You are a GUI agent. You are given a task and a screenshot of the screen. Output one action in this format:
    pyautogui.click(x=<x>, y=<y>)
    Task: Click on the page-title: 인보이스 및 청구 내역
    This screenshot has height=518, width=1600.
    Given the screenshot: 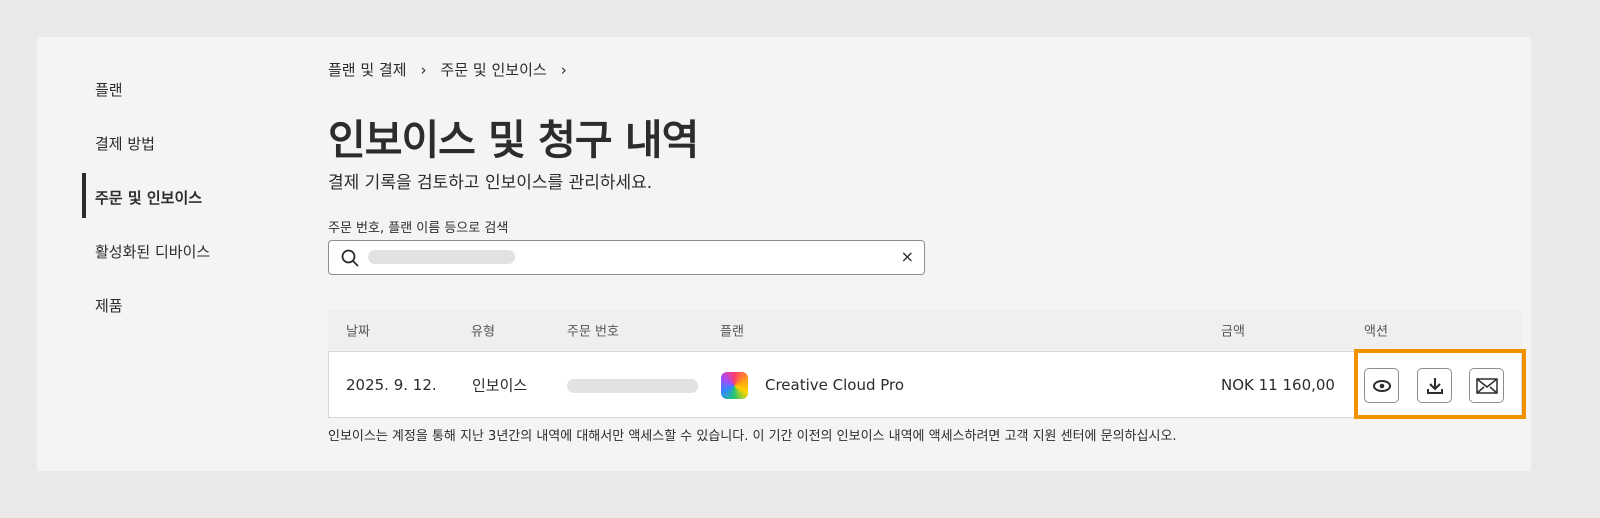 What is the action you would take?
    pyautogui.click(x=513, y=140)
    